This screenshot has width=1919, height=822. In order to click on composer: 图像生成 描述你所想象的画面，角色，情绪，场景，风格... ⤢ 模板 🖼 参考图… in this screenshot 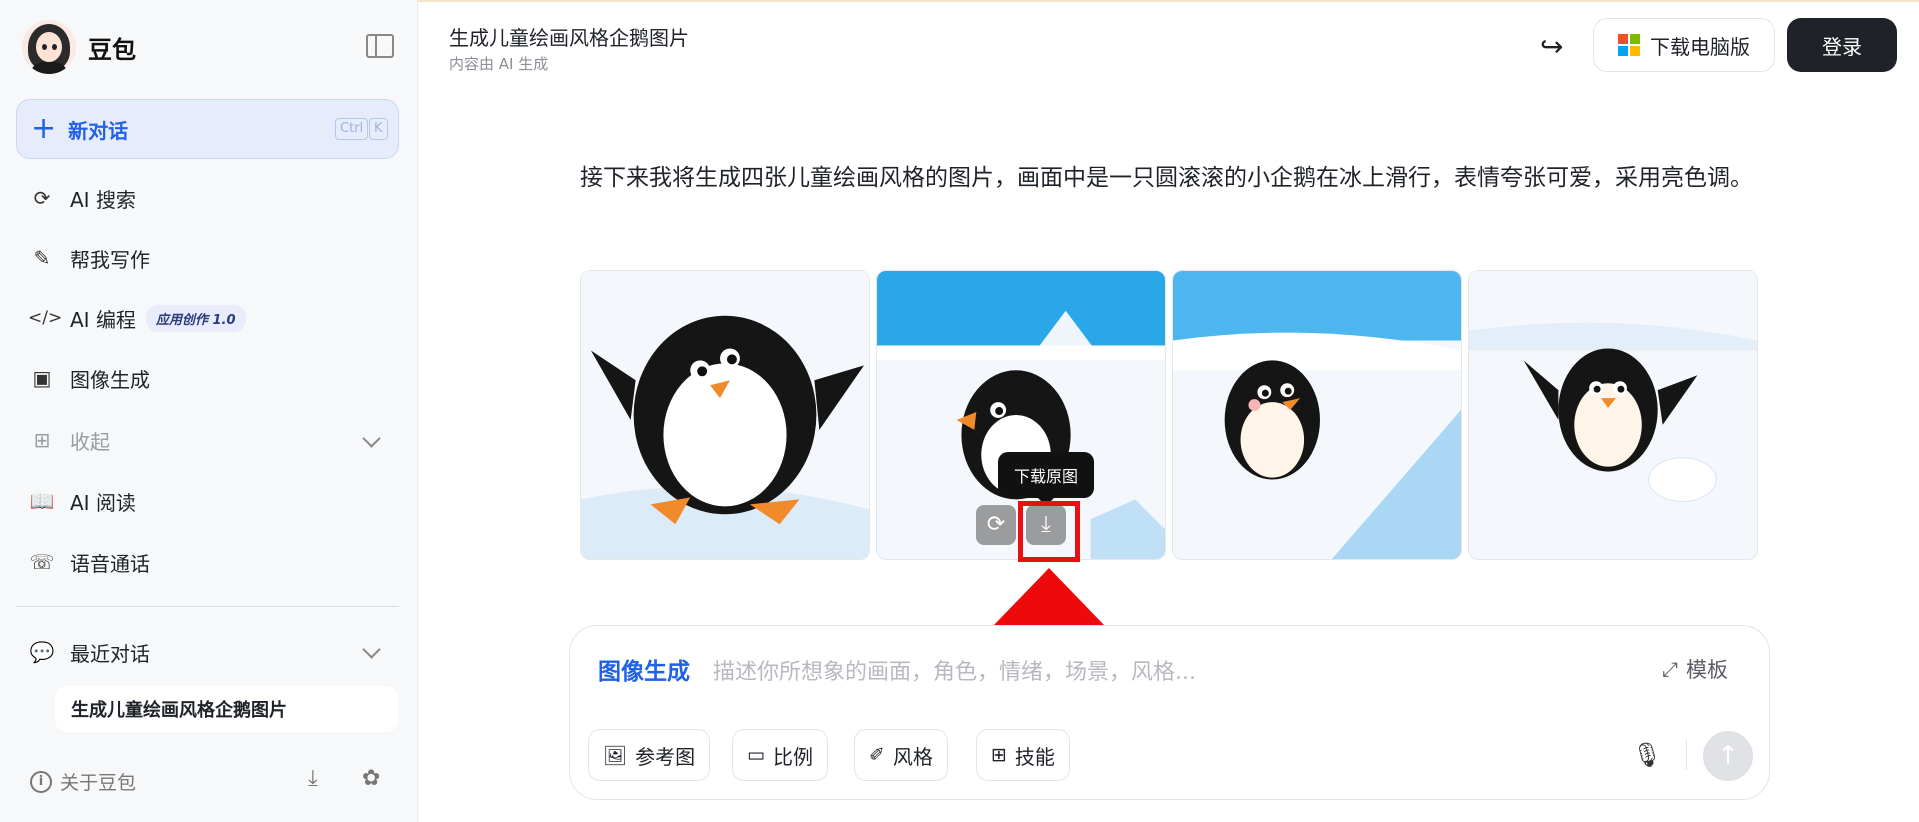, I will do `click(1169, 712)`.